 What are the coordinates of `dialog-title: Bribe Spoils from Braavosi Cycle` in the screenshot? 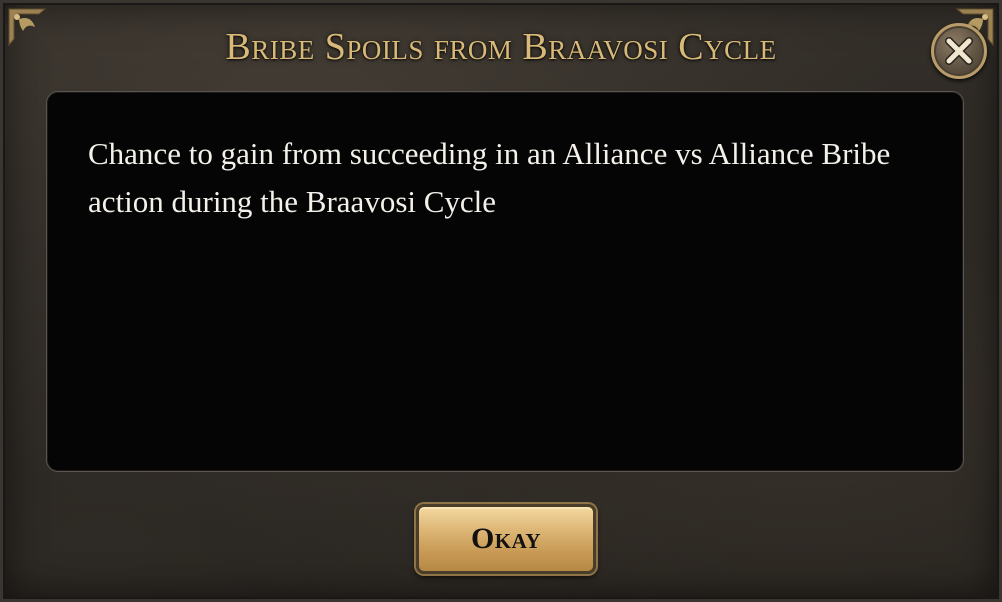 It's located at (501, 47).